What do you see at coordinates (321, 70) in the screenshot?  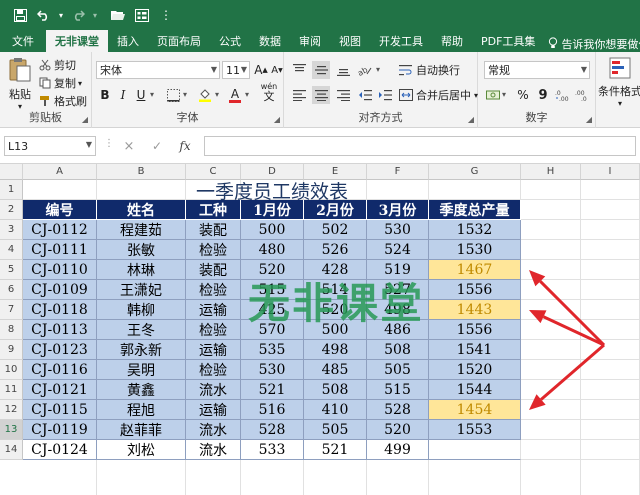 I see `align-middle-button` at bounding box center [321, 70].